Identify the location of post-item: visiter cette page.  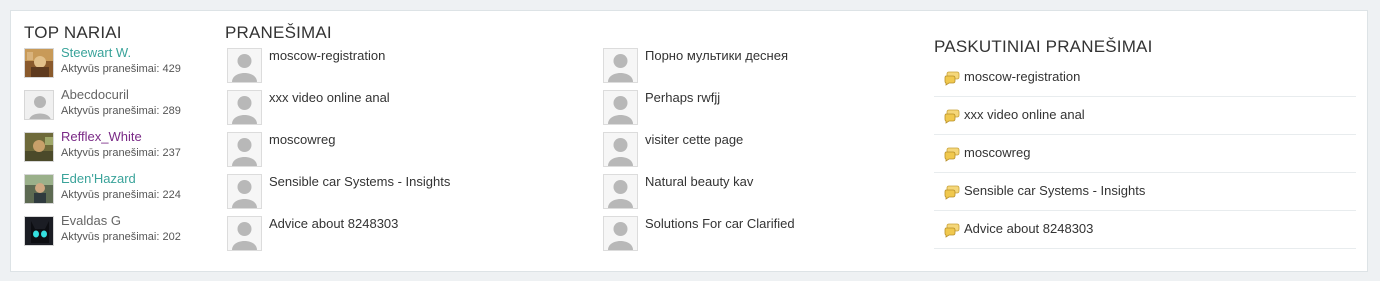
(788, 152).